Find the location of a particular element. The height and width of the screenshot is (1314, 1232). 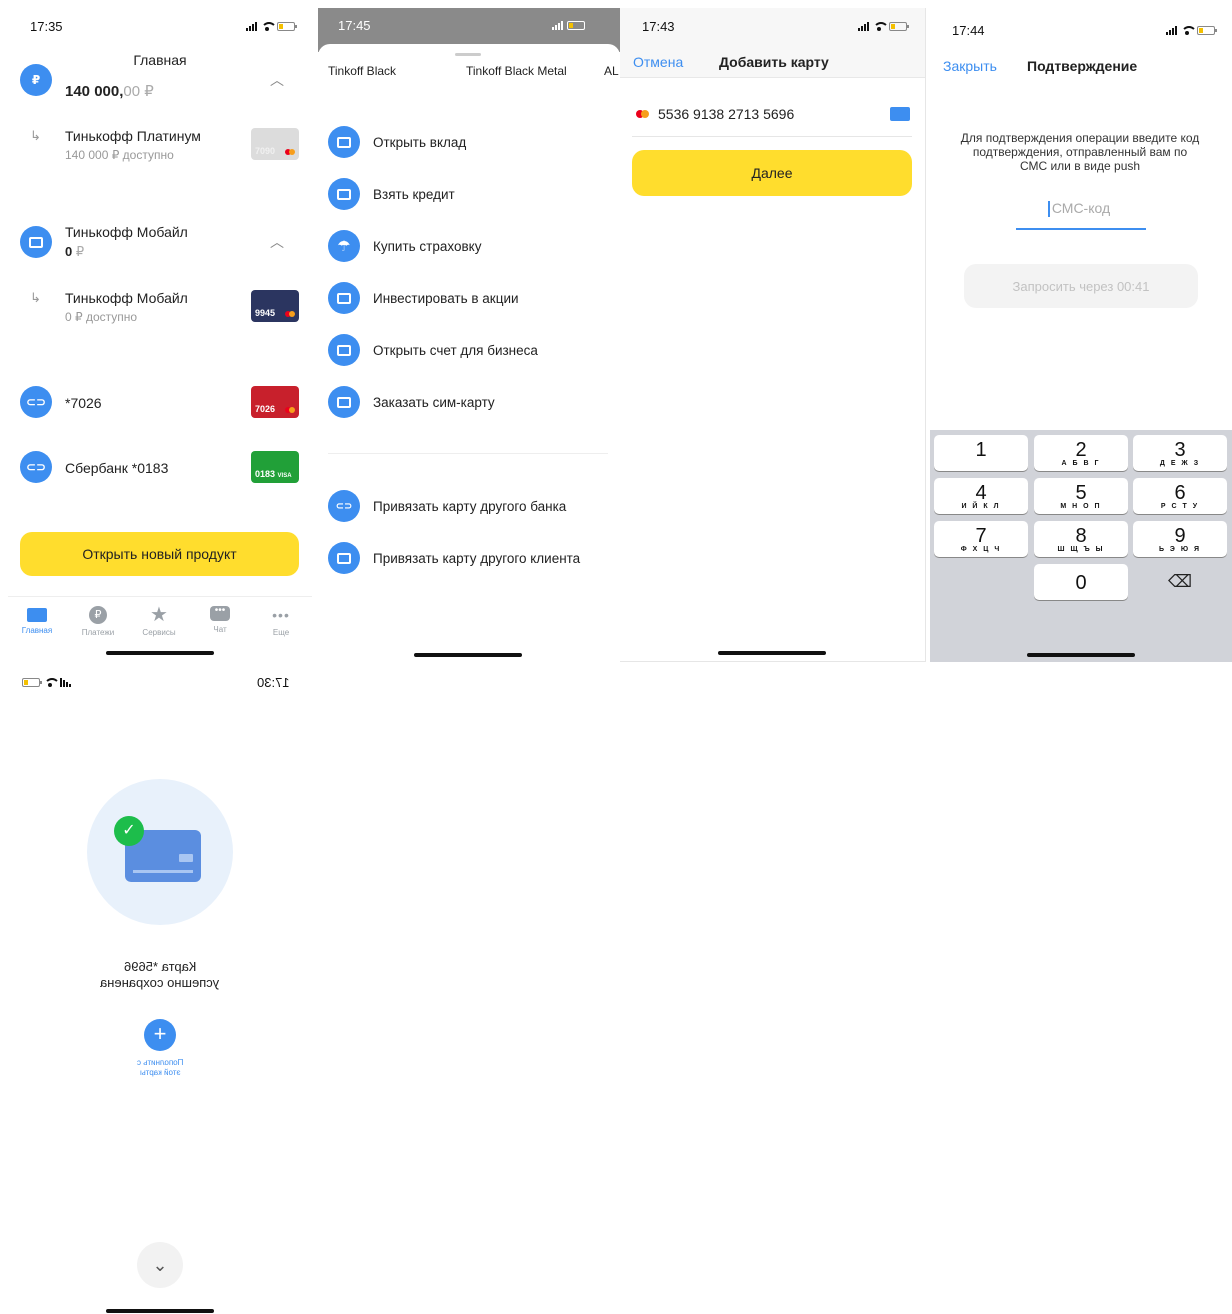

topup-from-card-link: Пополнить с этой карты is located at coordinates (160, 1068).